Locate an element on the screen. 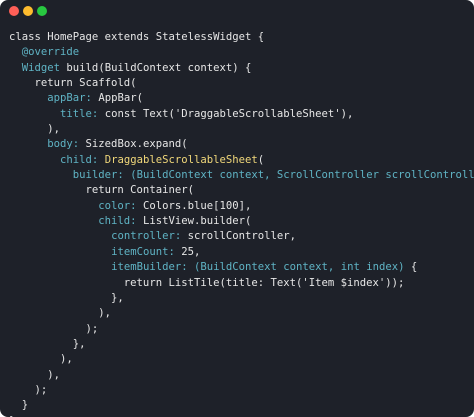  code-token: scrollController, is located at coordinates (239, 236).